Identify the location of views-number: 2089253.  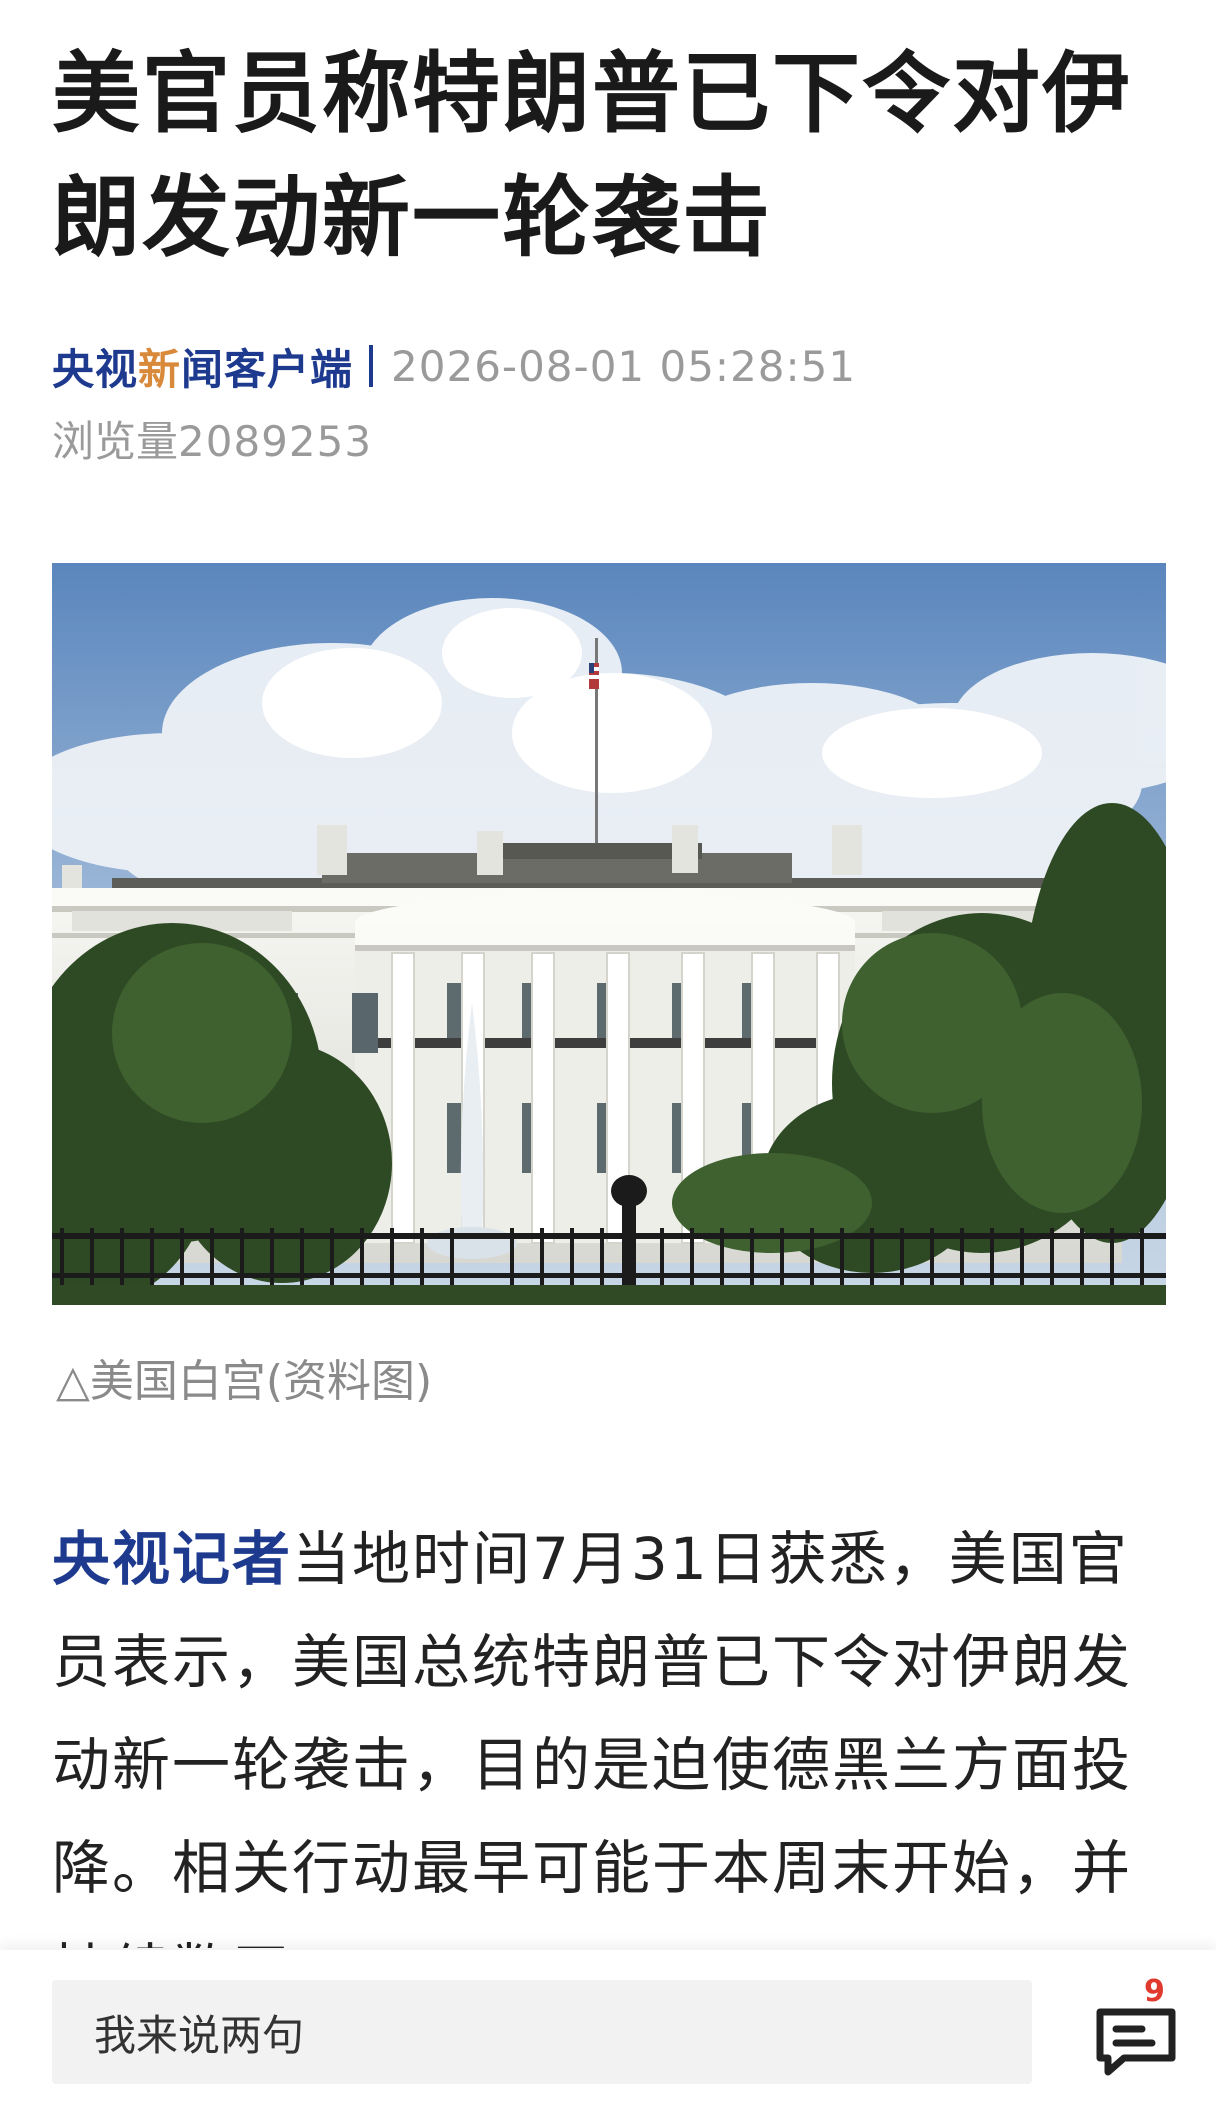
(275, 441).